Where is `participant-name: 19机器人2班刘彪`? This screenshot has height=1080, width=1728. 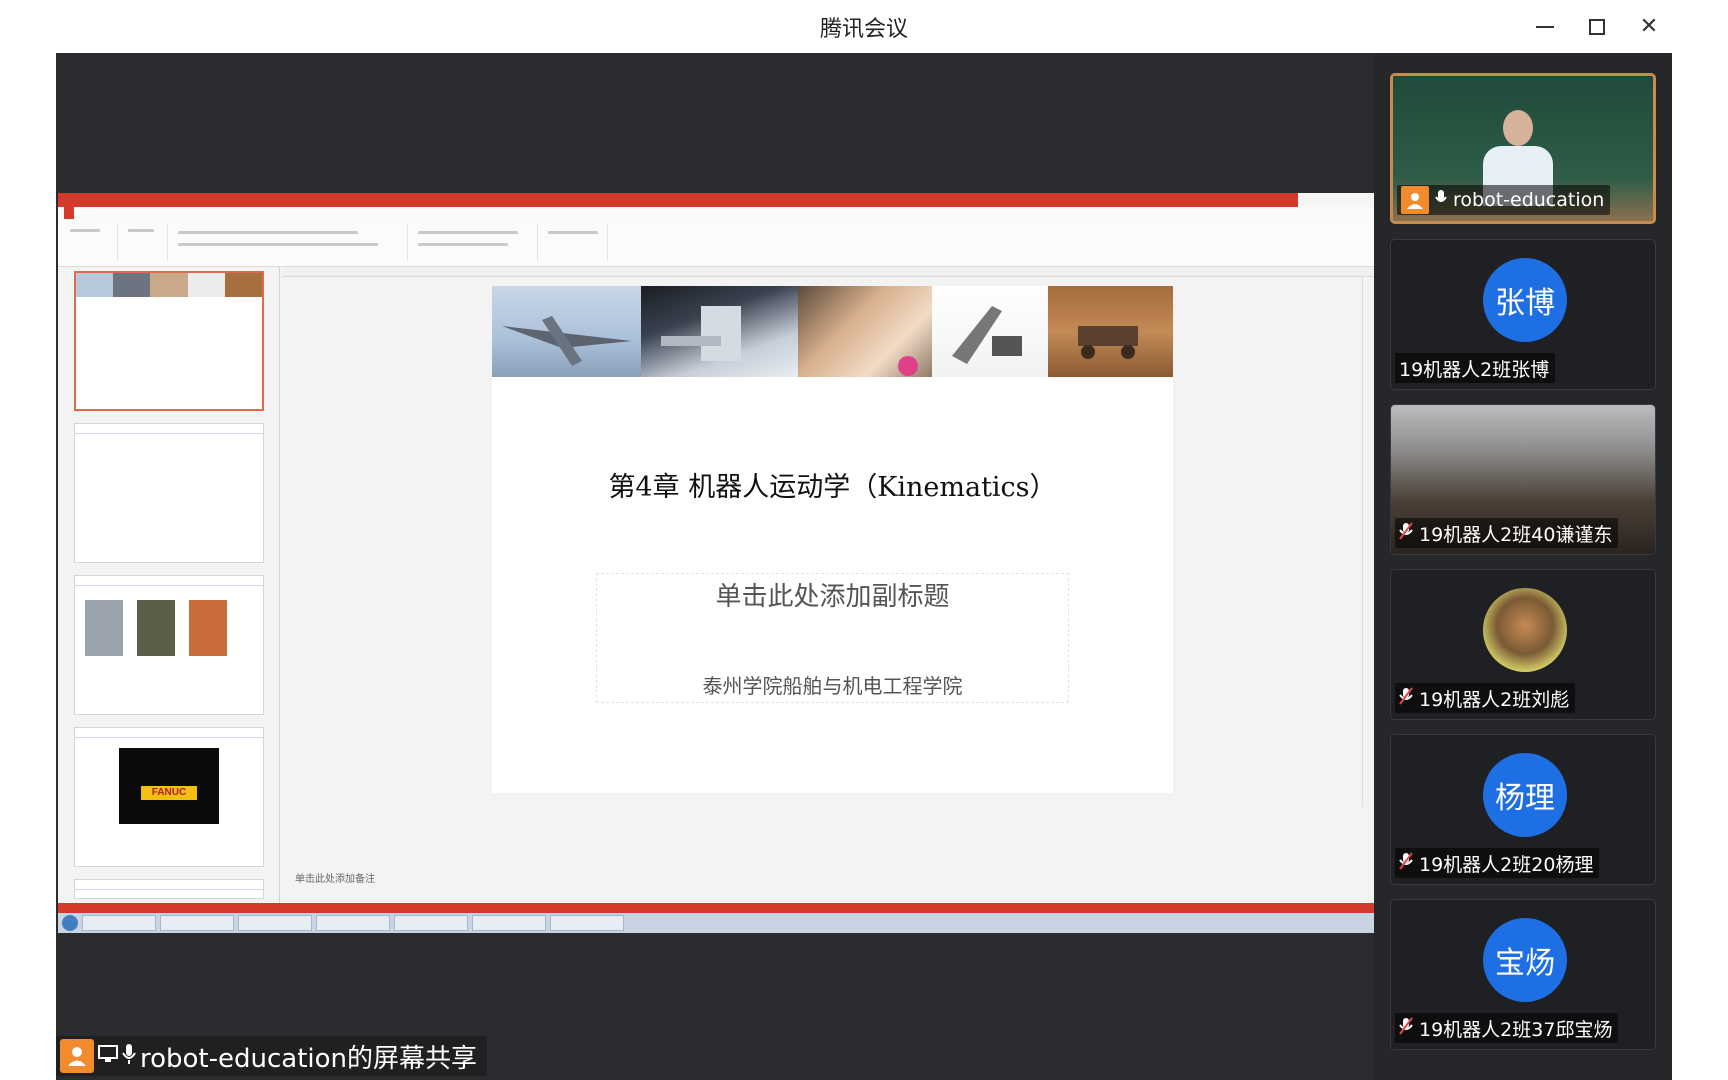 participant-name: 19机器人2班刘彪 is located at coordinates (1494, 699).